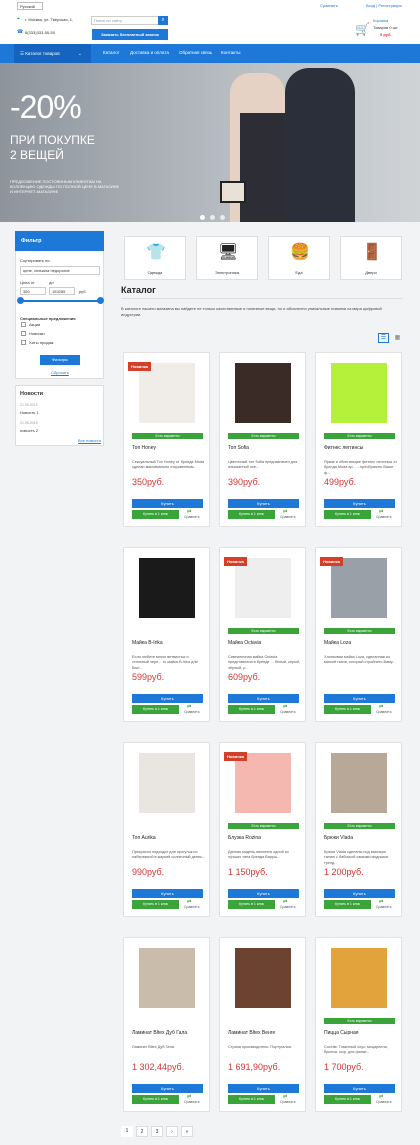 The image size is (420, 1145). I want to click on nav-item-feedback: Обратная связь, so click(195, 52).